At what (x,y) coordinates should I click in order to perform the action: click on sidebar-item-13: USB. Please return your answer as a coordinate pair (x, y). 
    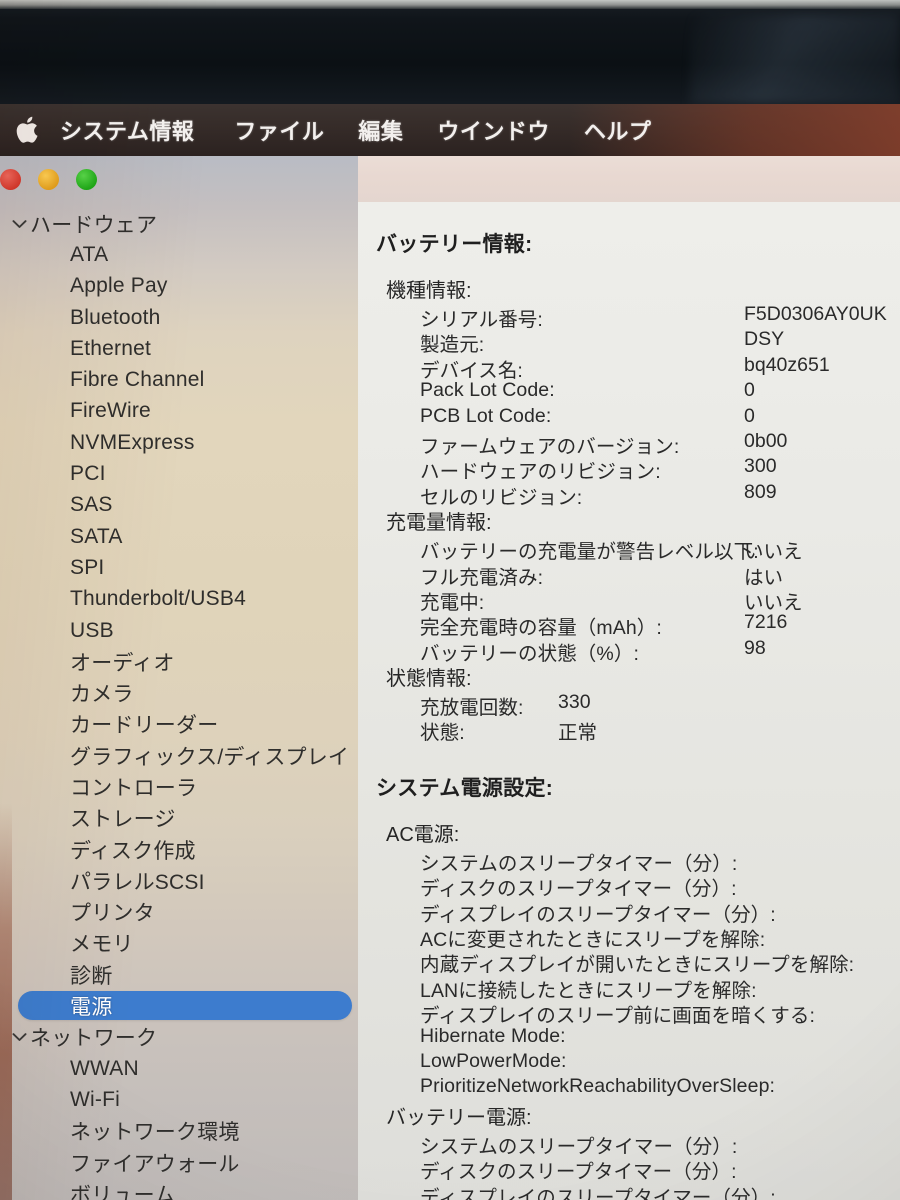
    Looking at the image, I should click on (179, 630).